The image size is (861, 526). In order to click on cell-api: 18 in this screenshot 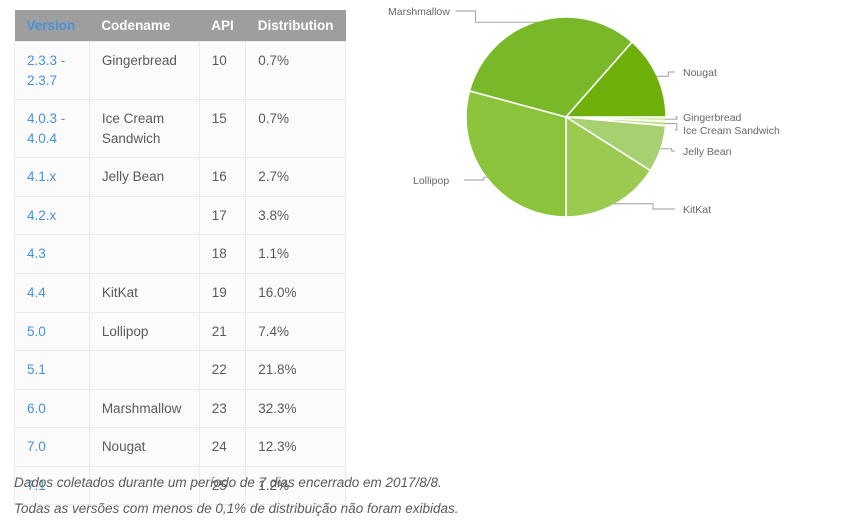, I will do `click(223, 254)`.